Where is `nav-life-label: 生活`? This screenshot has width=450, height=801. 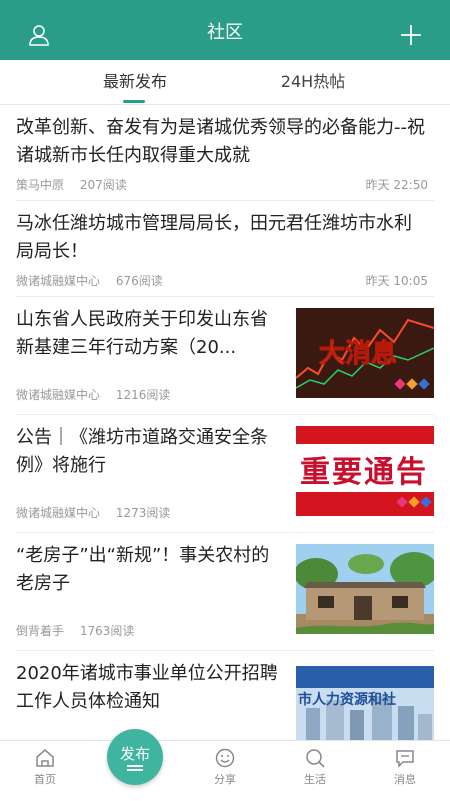 nav-life-label: 生活 is located at coordinates (315, 779).